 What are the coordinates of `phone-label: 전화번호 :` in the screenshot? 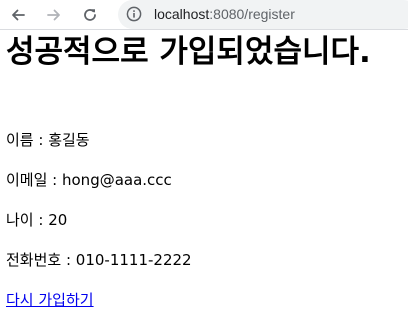 It's located at (41, 260).